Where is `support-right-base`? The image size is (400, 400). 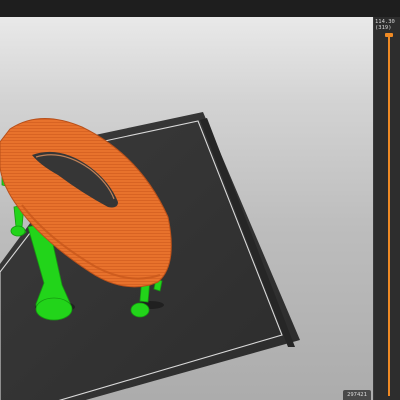
support-right-base is located at coordinates (140, 310).